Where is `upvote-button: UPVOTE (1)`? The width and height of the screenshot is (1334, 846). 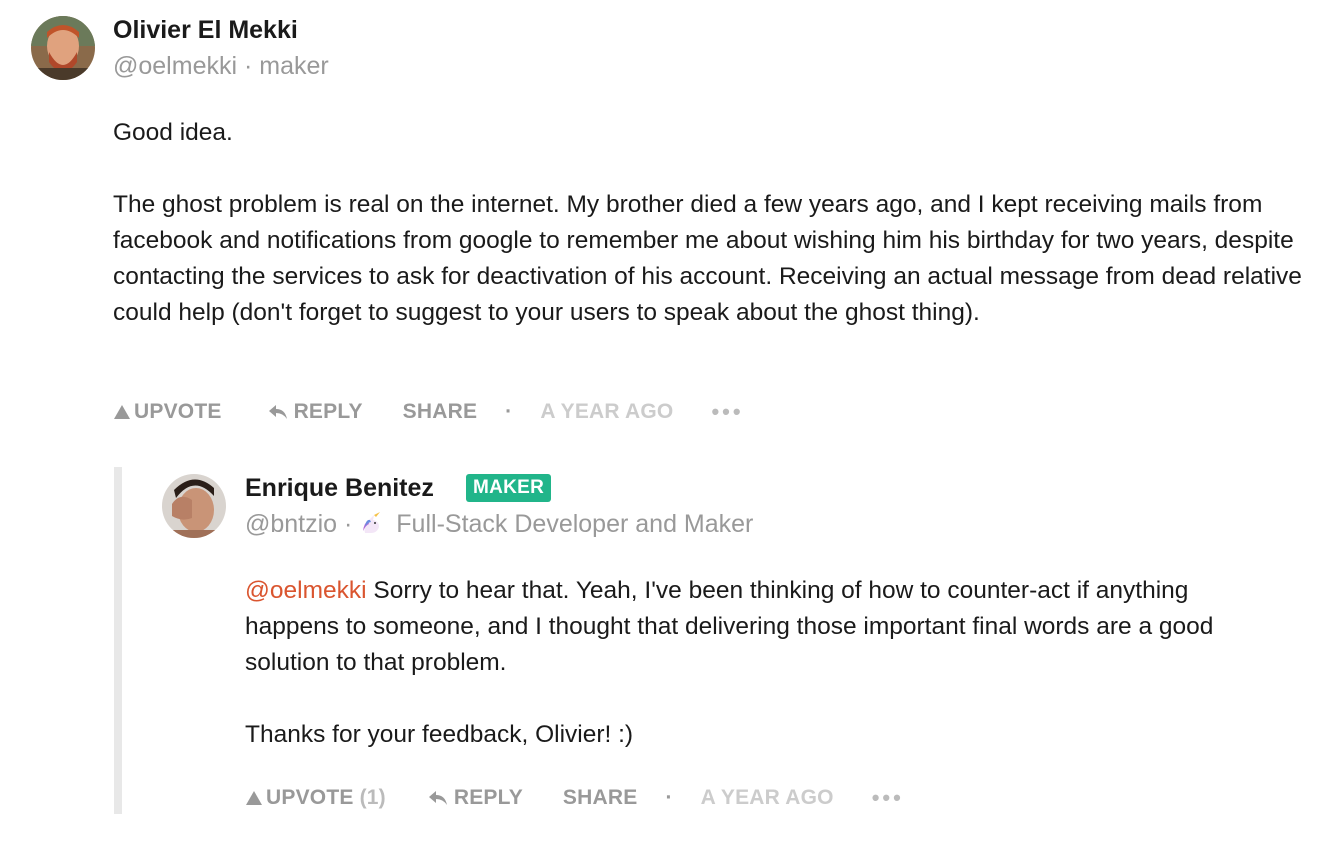 upvote-button: UPVOTE (1) is located at coordinates (316, 798).